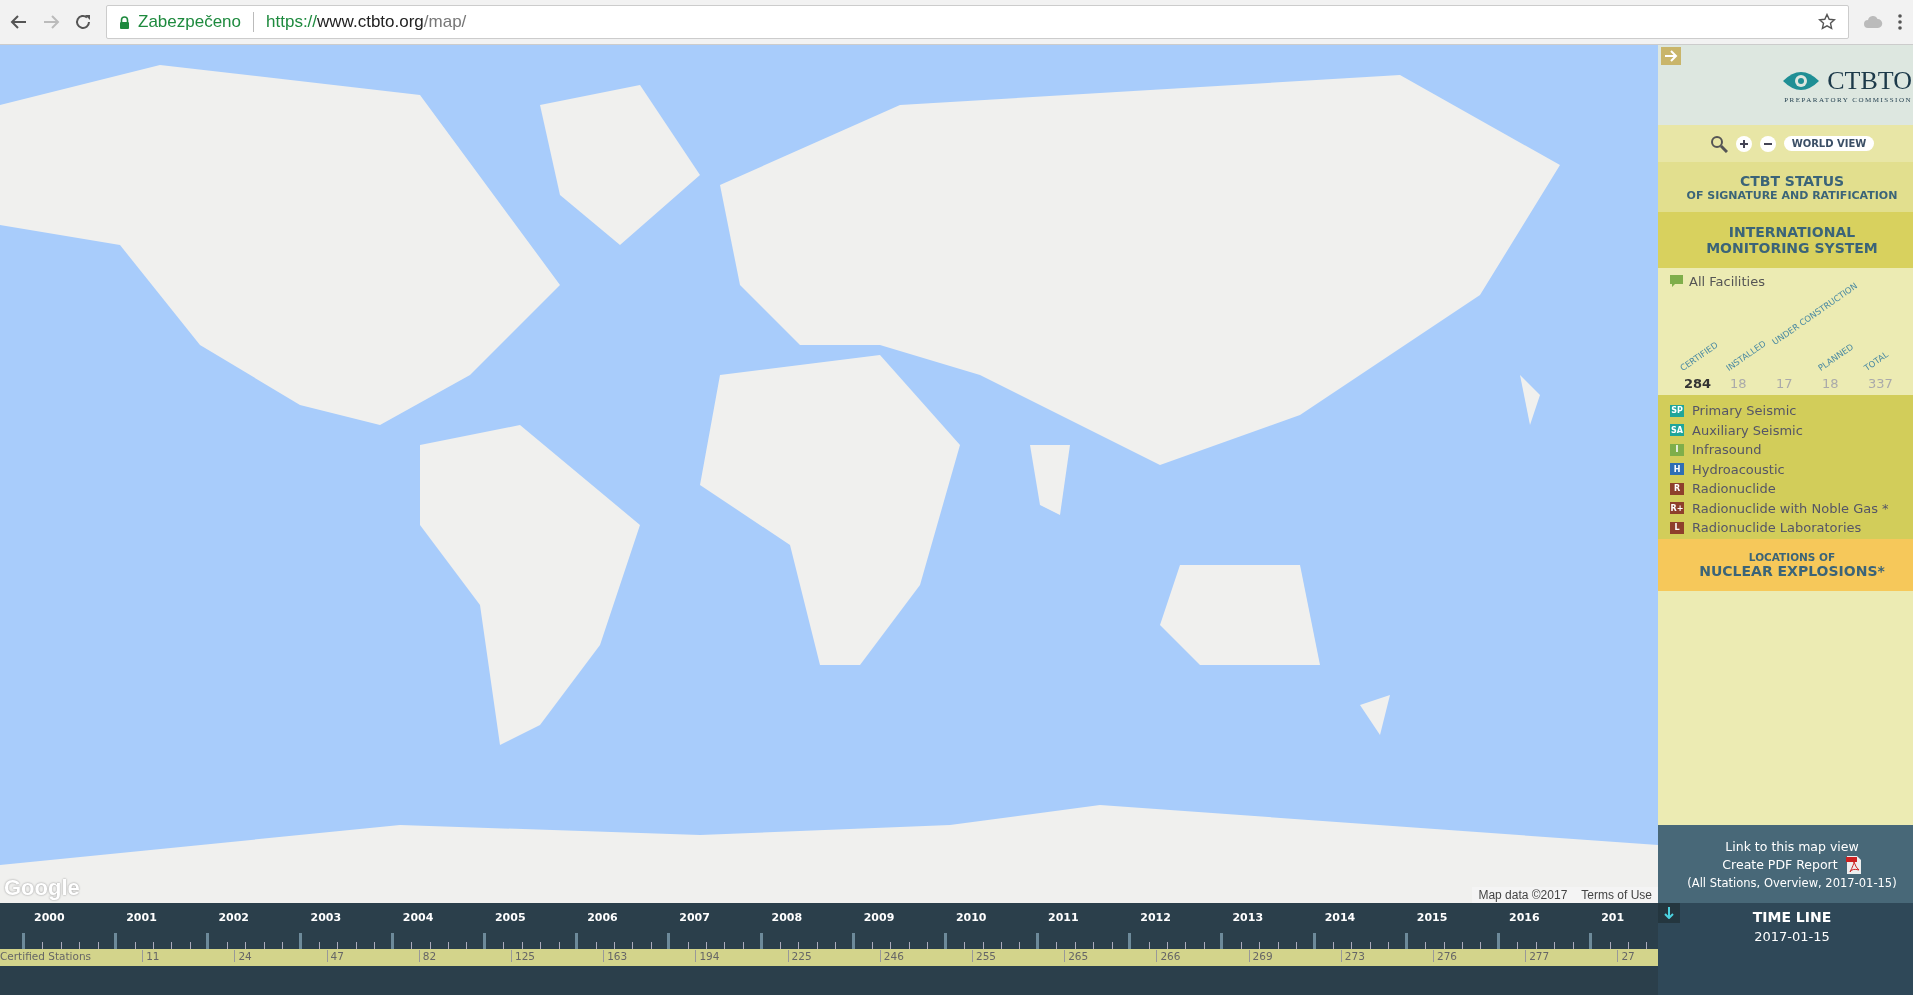 This screenshot has height=995, width=1913. I want to click on nuclear-explosions-section: LOCATIONS OF NUCLEAR EXPLOSIONS*, so click(1785, 565).